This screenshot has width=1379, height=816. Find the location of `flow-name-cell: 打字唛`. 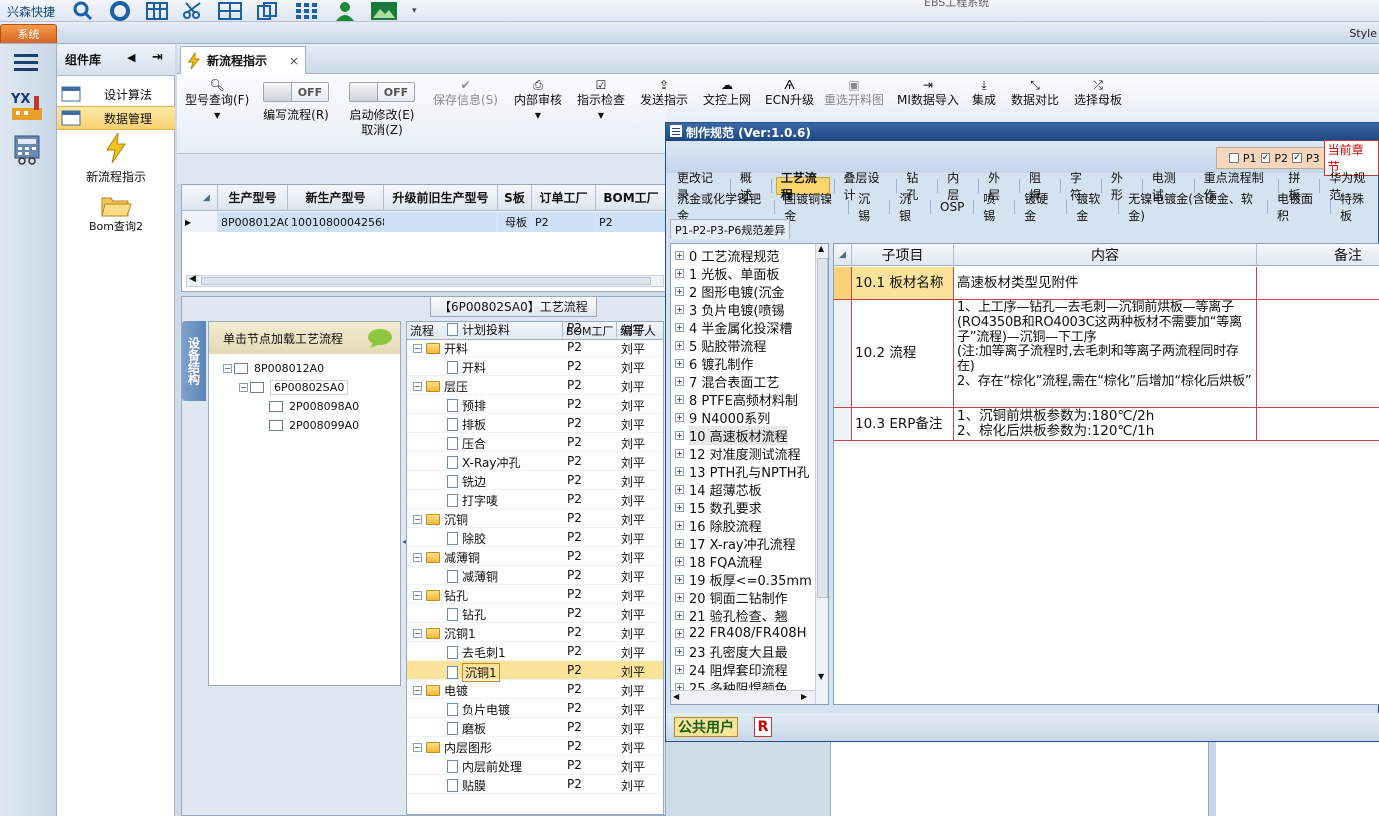

flow-name-cell: 打字唛 is located at coordinates (472, 500).